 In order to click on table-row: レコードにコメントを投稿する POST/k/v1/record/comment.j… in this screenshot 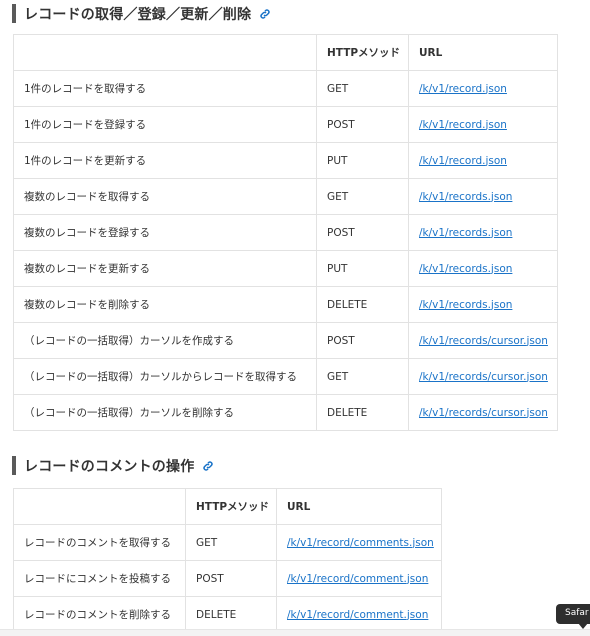, I will do `click(227, 578)`.